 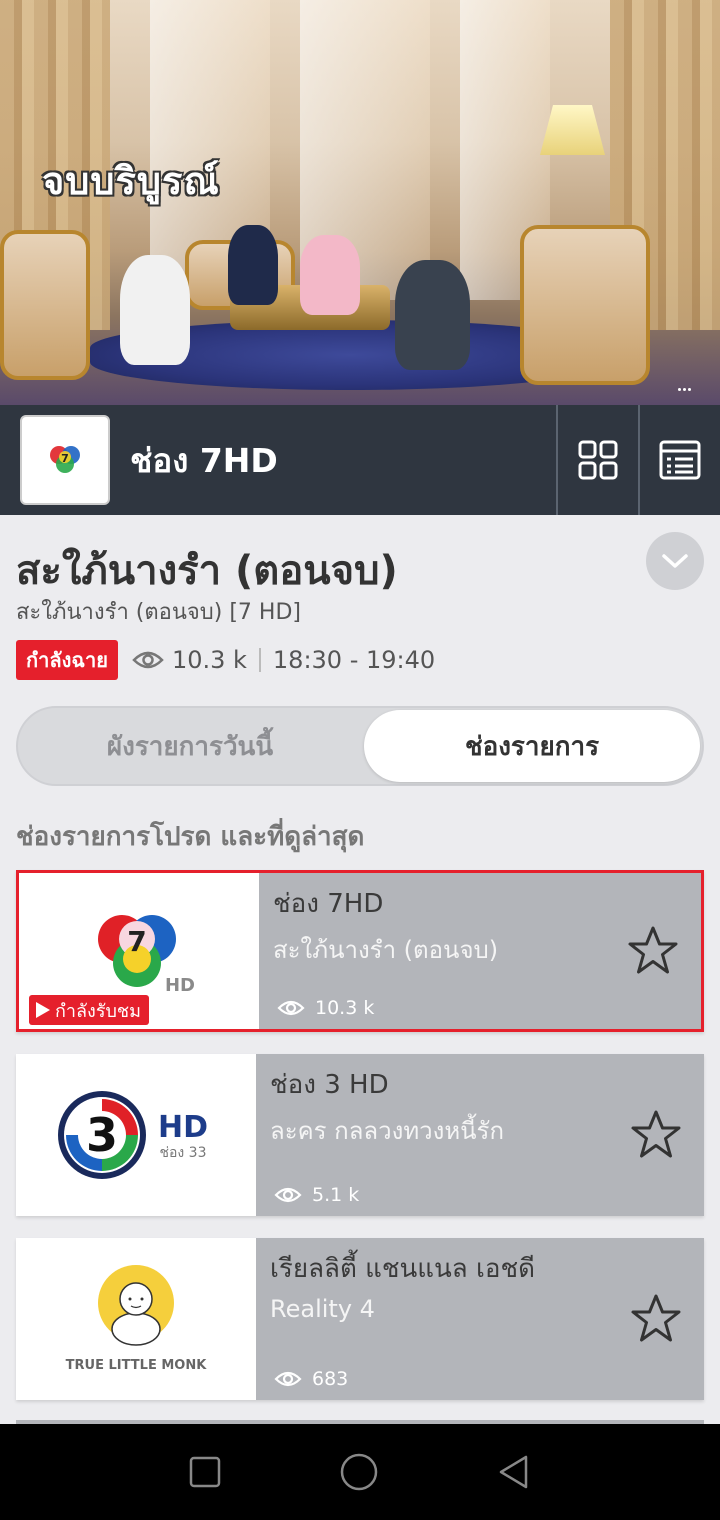 I want to click on system-nav-bar, so click(x=360, y=1472).